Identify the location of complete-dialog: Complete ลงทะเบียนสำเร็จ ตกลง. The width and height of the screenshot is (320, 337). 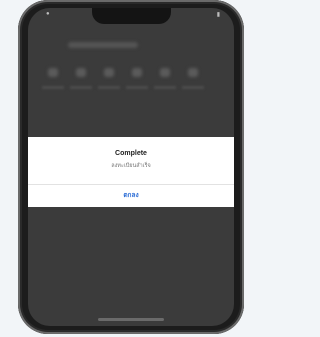
(131, 172).